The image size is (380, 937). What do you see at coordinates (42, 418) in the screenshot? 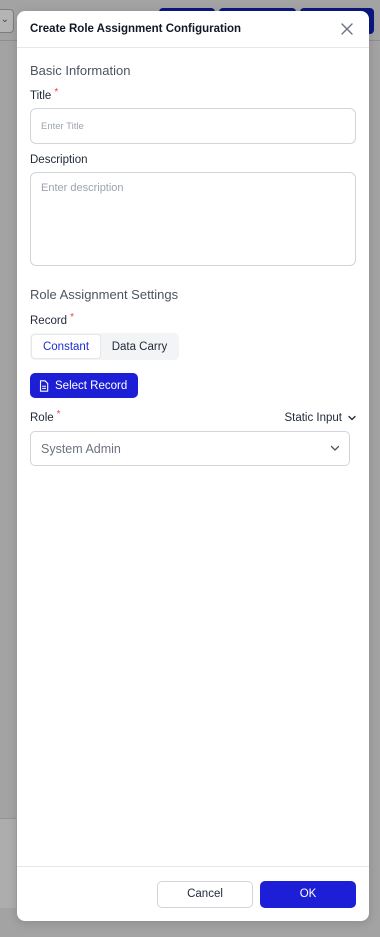
I see `role-label-text: Role` at bounding box center [42, 418].